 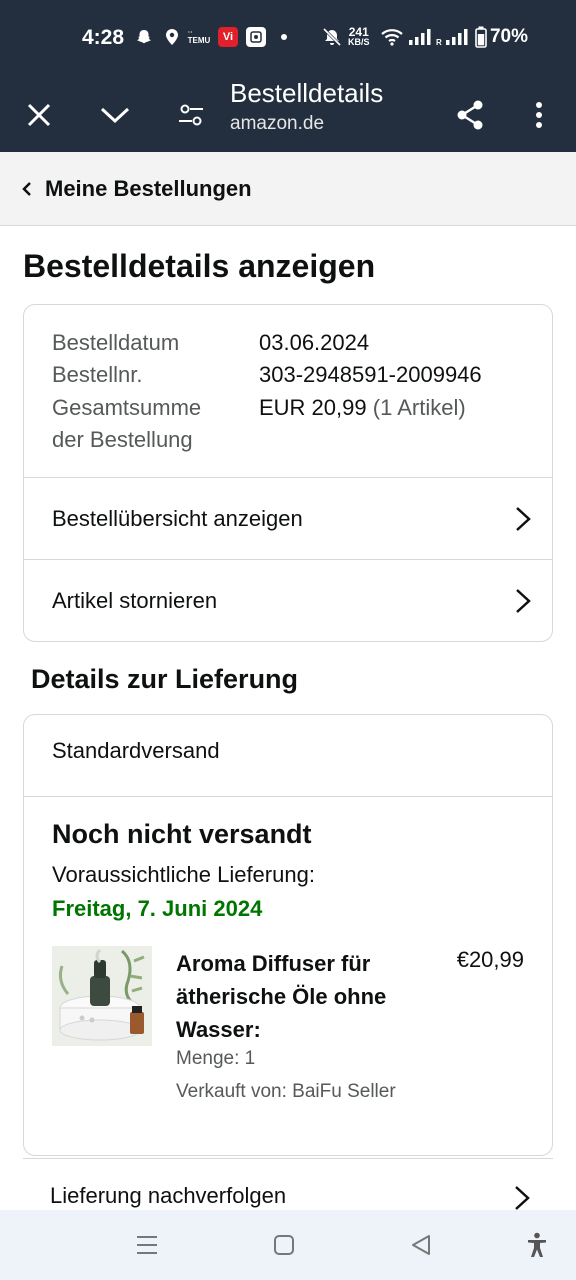 I want to click on tune-icon, so click(x=191, y=115).